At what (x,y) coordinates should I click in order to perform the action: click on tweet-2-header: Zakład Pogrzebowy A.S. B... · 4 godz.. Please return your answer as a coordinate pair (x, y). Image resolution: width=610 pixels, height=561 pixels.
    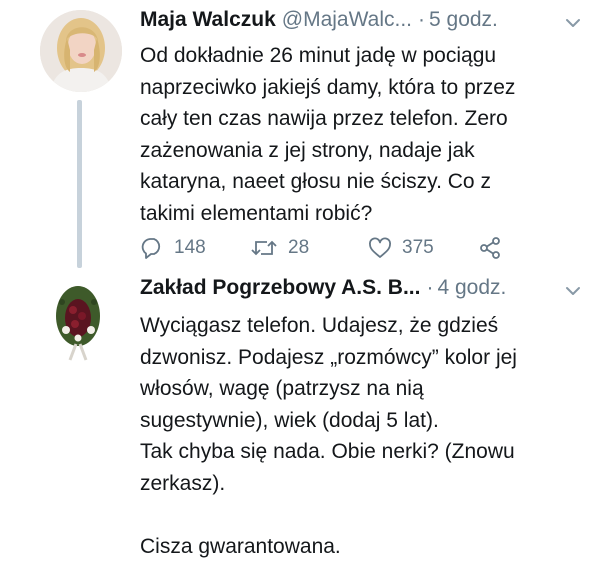
    Looking at the image, I should click on (364, 292).